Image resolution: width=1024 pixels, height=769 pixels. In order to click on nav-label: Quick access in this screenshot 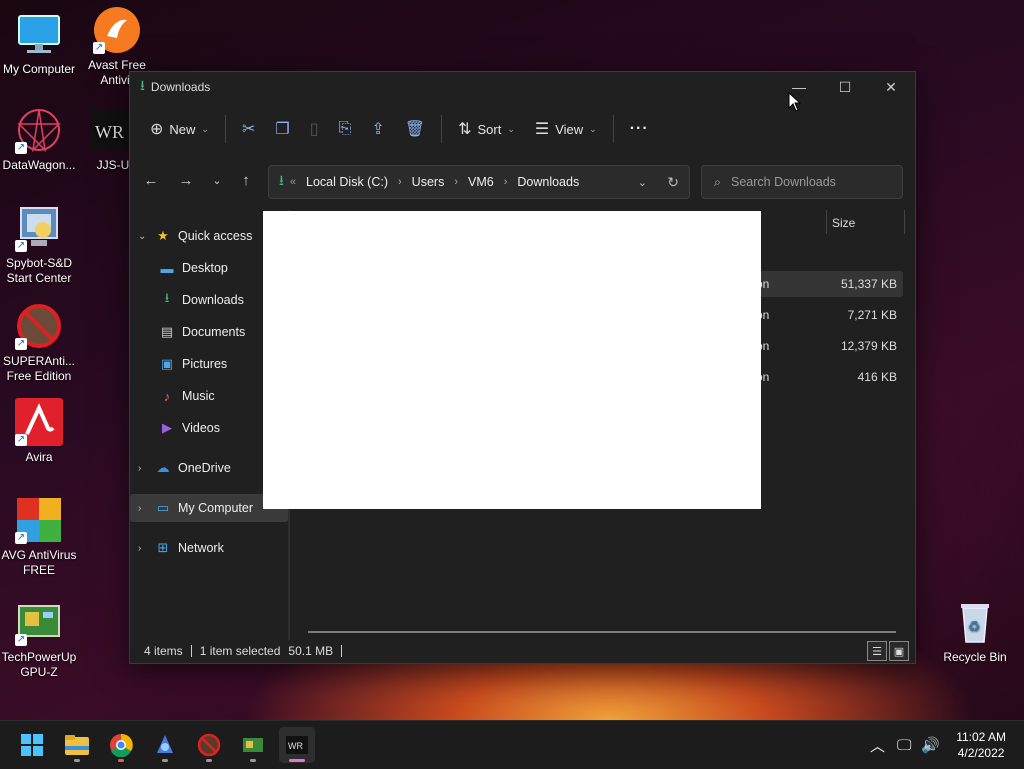, I will do `click(215, 236)`.